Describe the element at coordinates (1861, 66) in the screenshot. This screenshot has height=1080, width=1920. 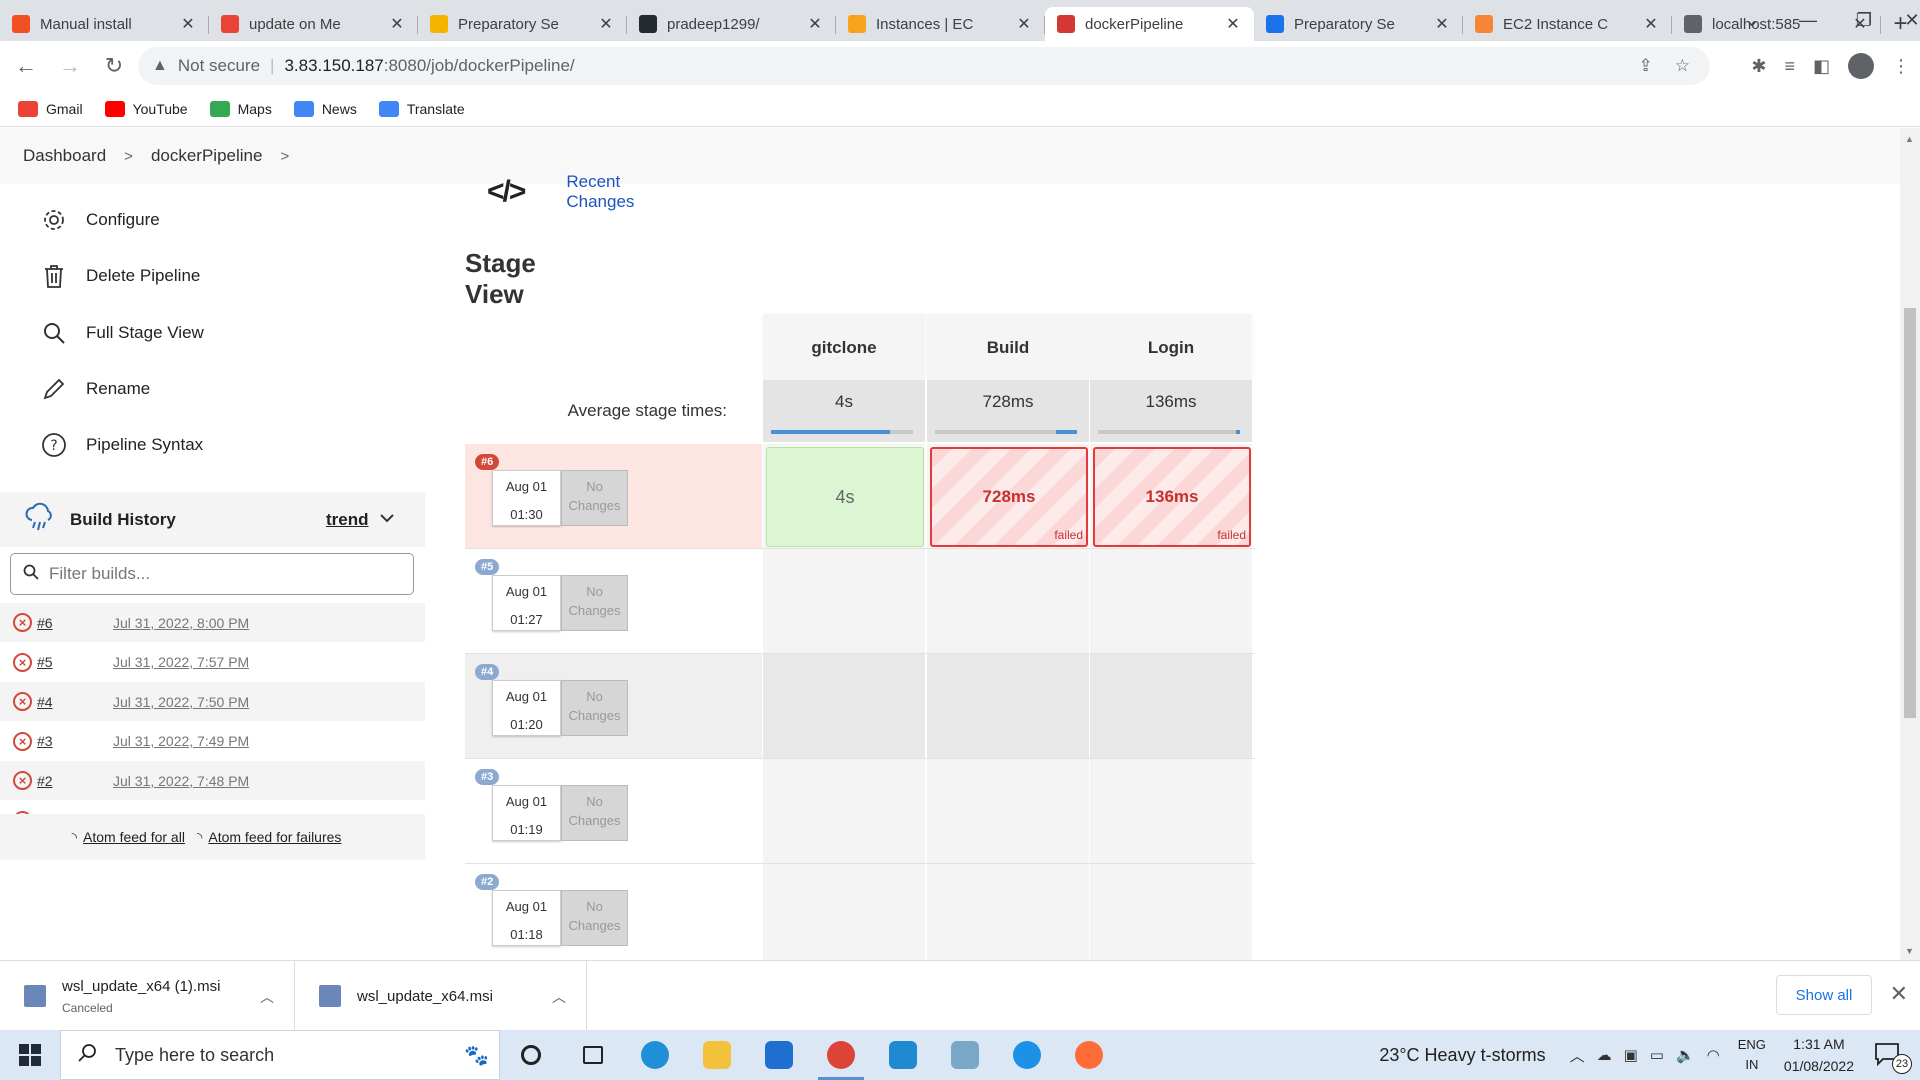
I see `profile-avatar` at that location.